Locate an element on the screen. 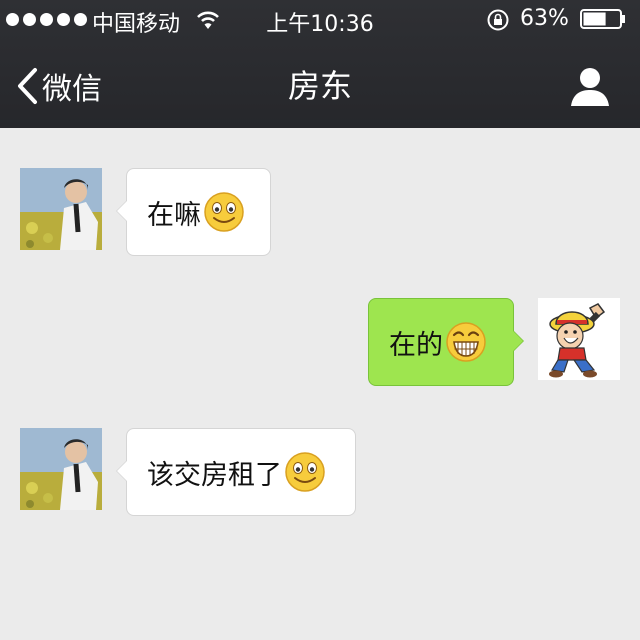  status-bar: 中国移动 上午10:36 63% is located at coordinates (320, 22).